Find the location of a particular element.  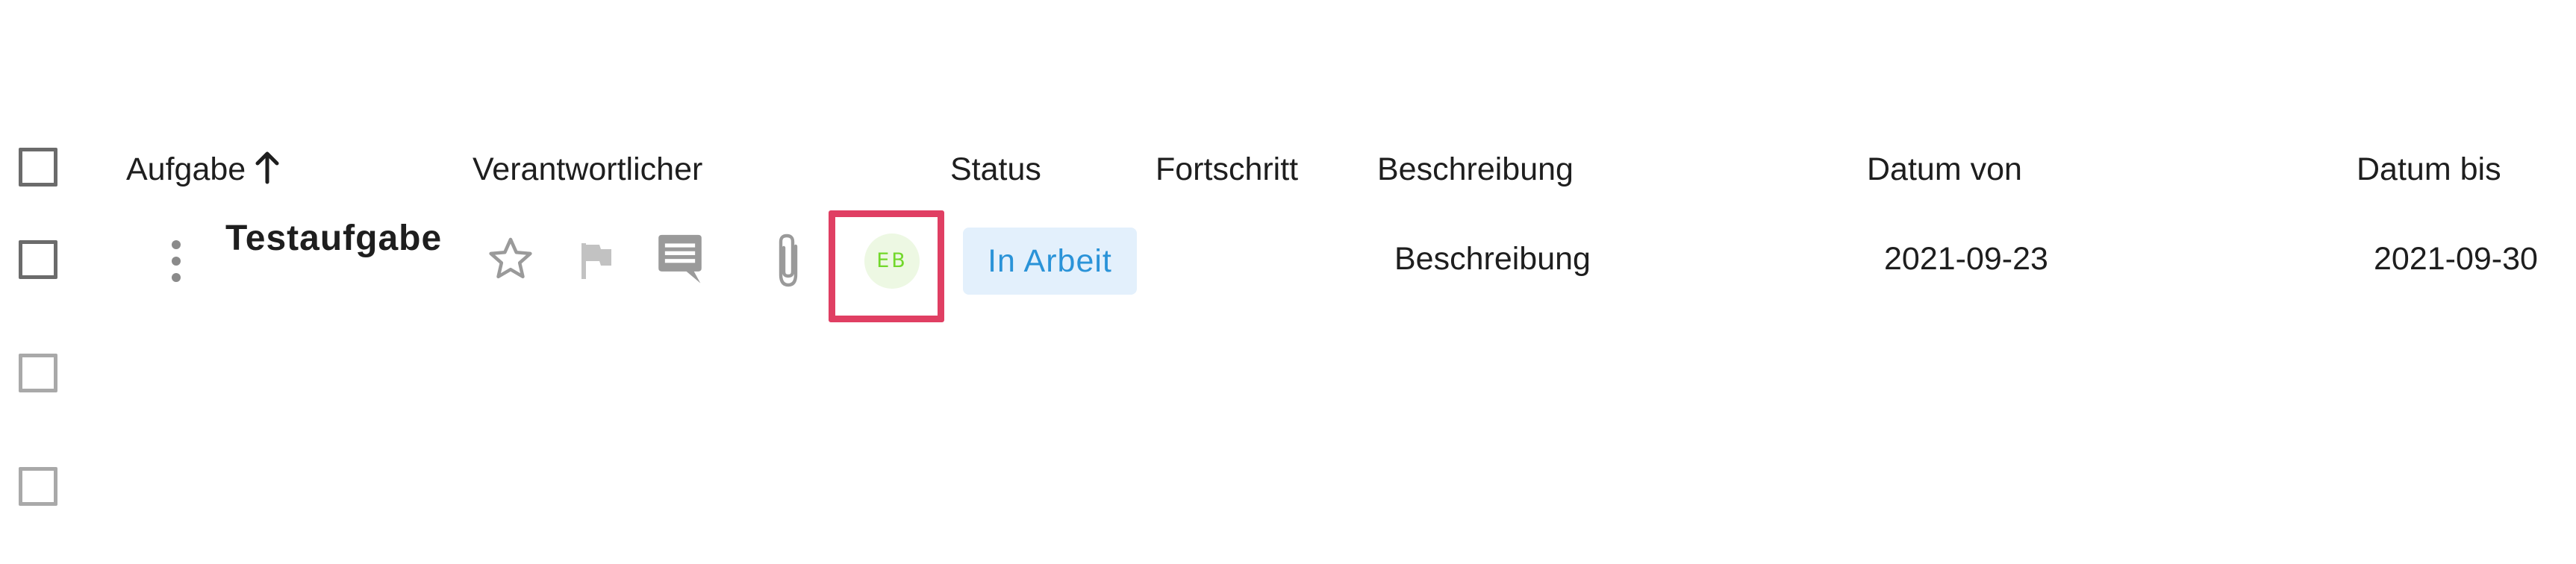

column-header-date-from: Datum von is located at coordinates (1944, 169).